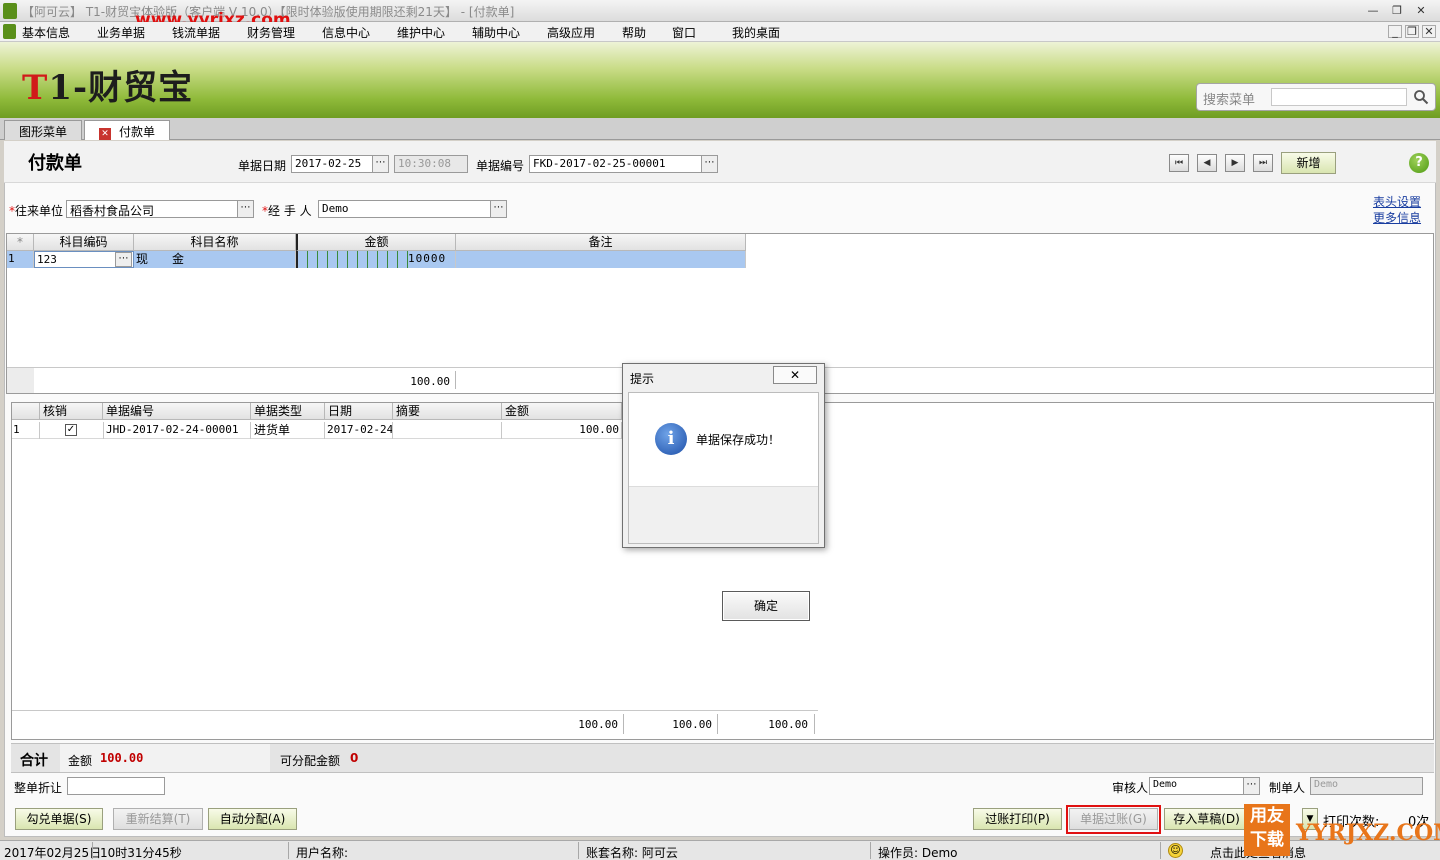 This screenshot has height=860, width=1440. I want to click on brand-badge: 用友 下载, so click(1267, 830).